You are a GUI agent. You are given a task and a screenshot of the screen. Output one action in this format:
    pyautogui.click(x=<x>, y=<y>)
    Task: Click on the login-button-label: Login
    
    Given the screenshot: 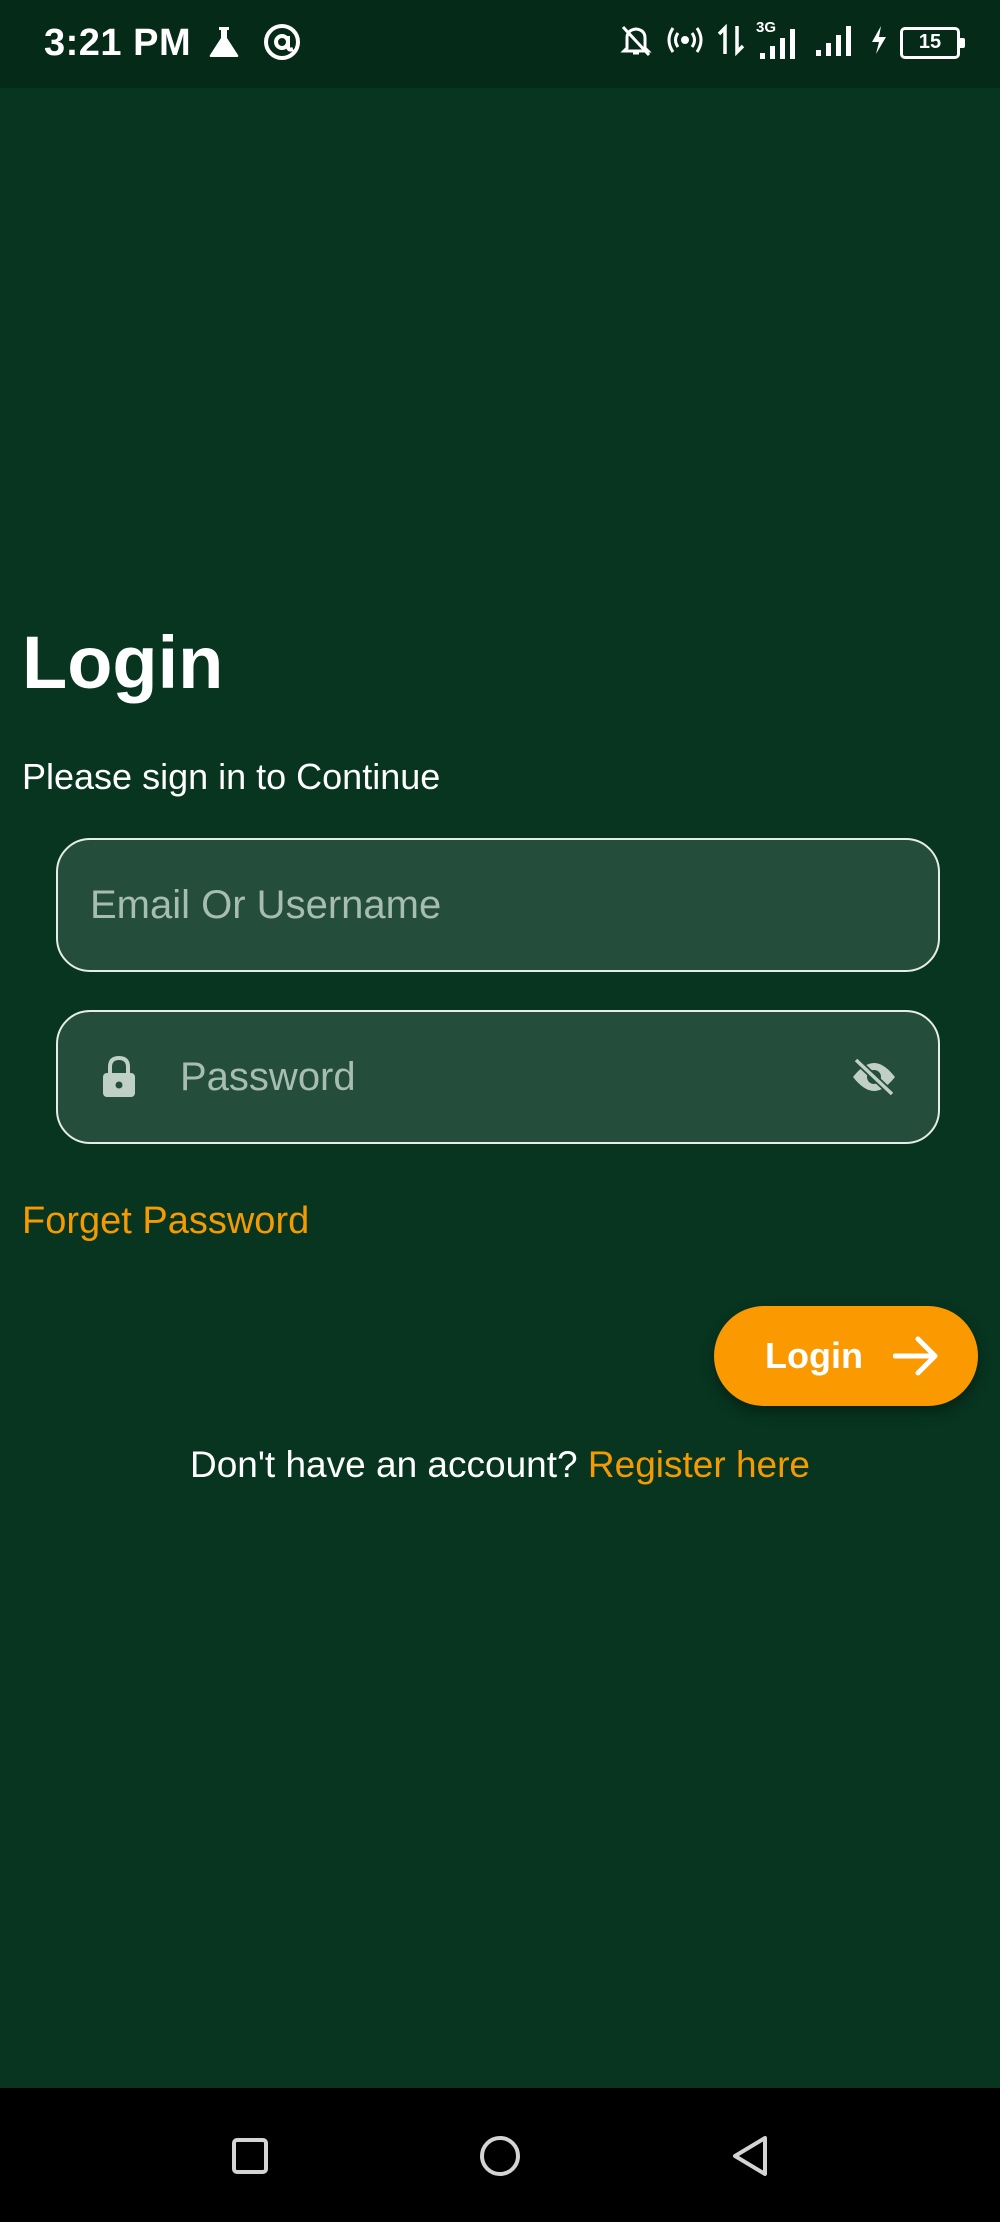 What is the action you would take?
    pyautogui.click(x=814, y=1355)
    